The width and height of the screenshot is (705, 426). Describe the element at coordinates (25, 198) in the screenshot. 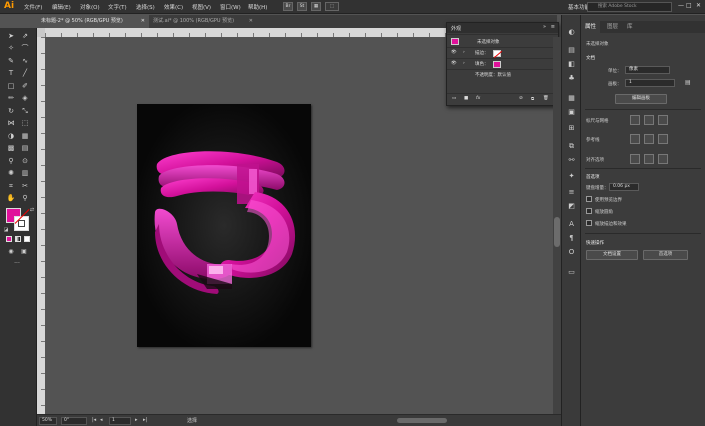

I see `zoom-tool-icon: ⚲` at that location.